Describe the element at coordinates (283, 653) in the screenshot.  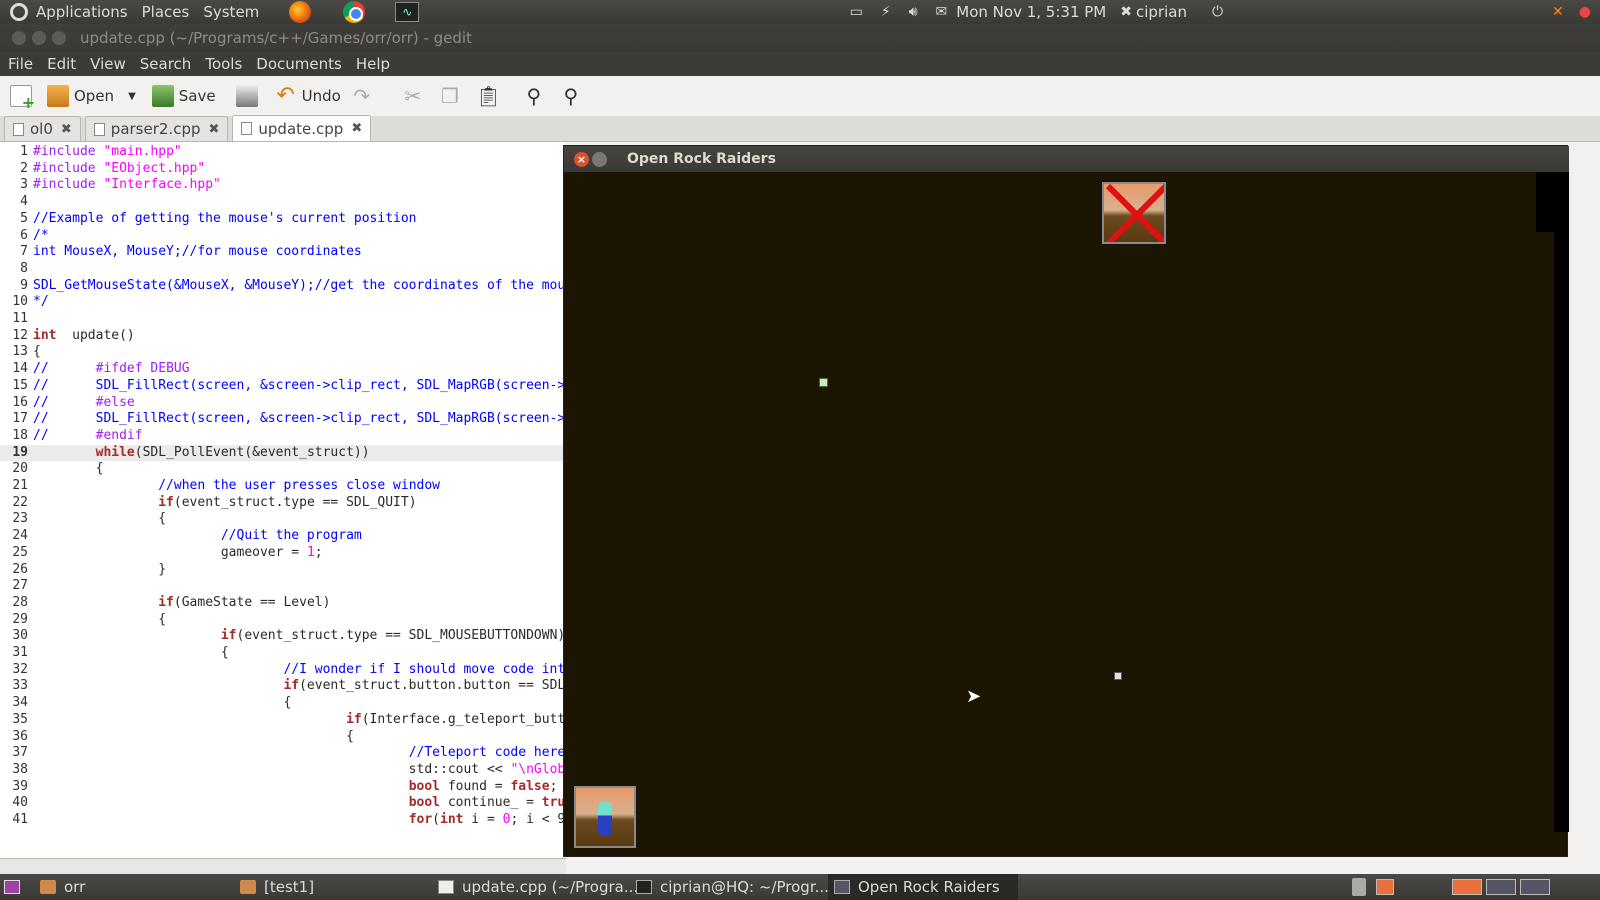
I see `code-line: 31 {` at that location.